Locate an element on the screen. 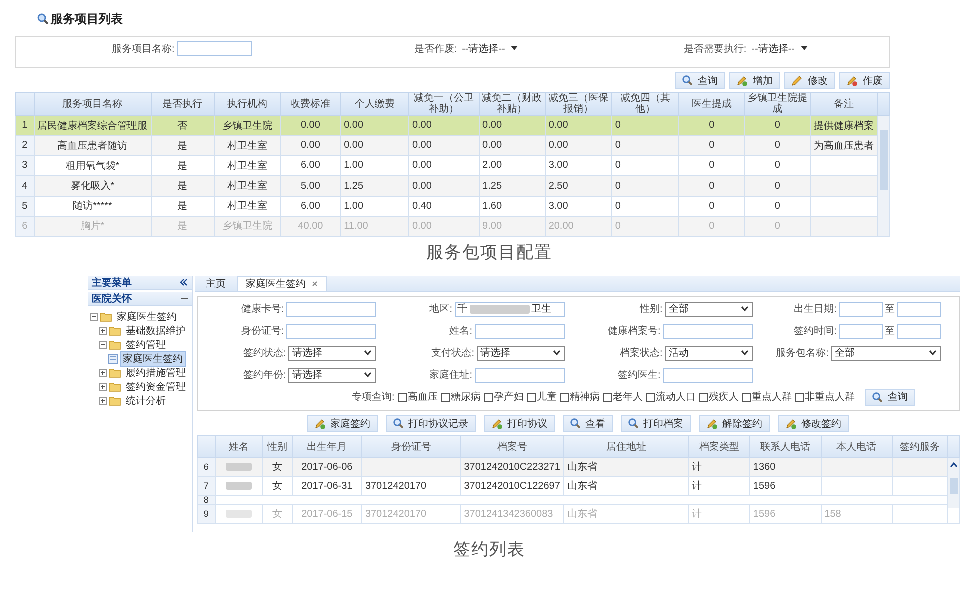  column-header: 医生提成 is located at coordinates (711, 104).